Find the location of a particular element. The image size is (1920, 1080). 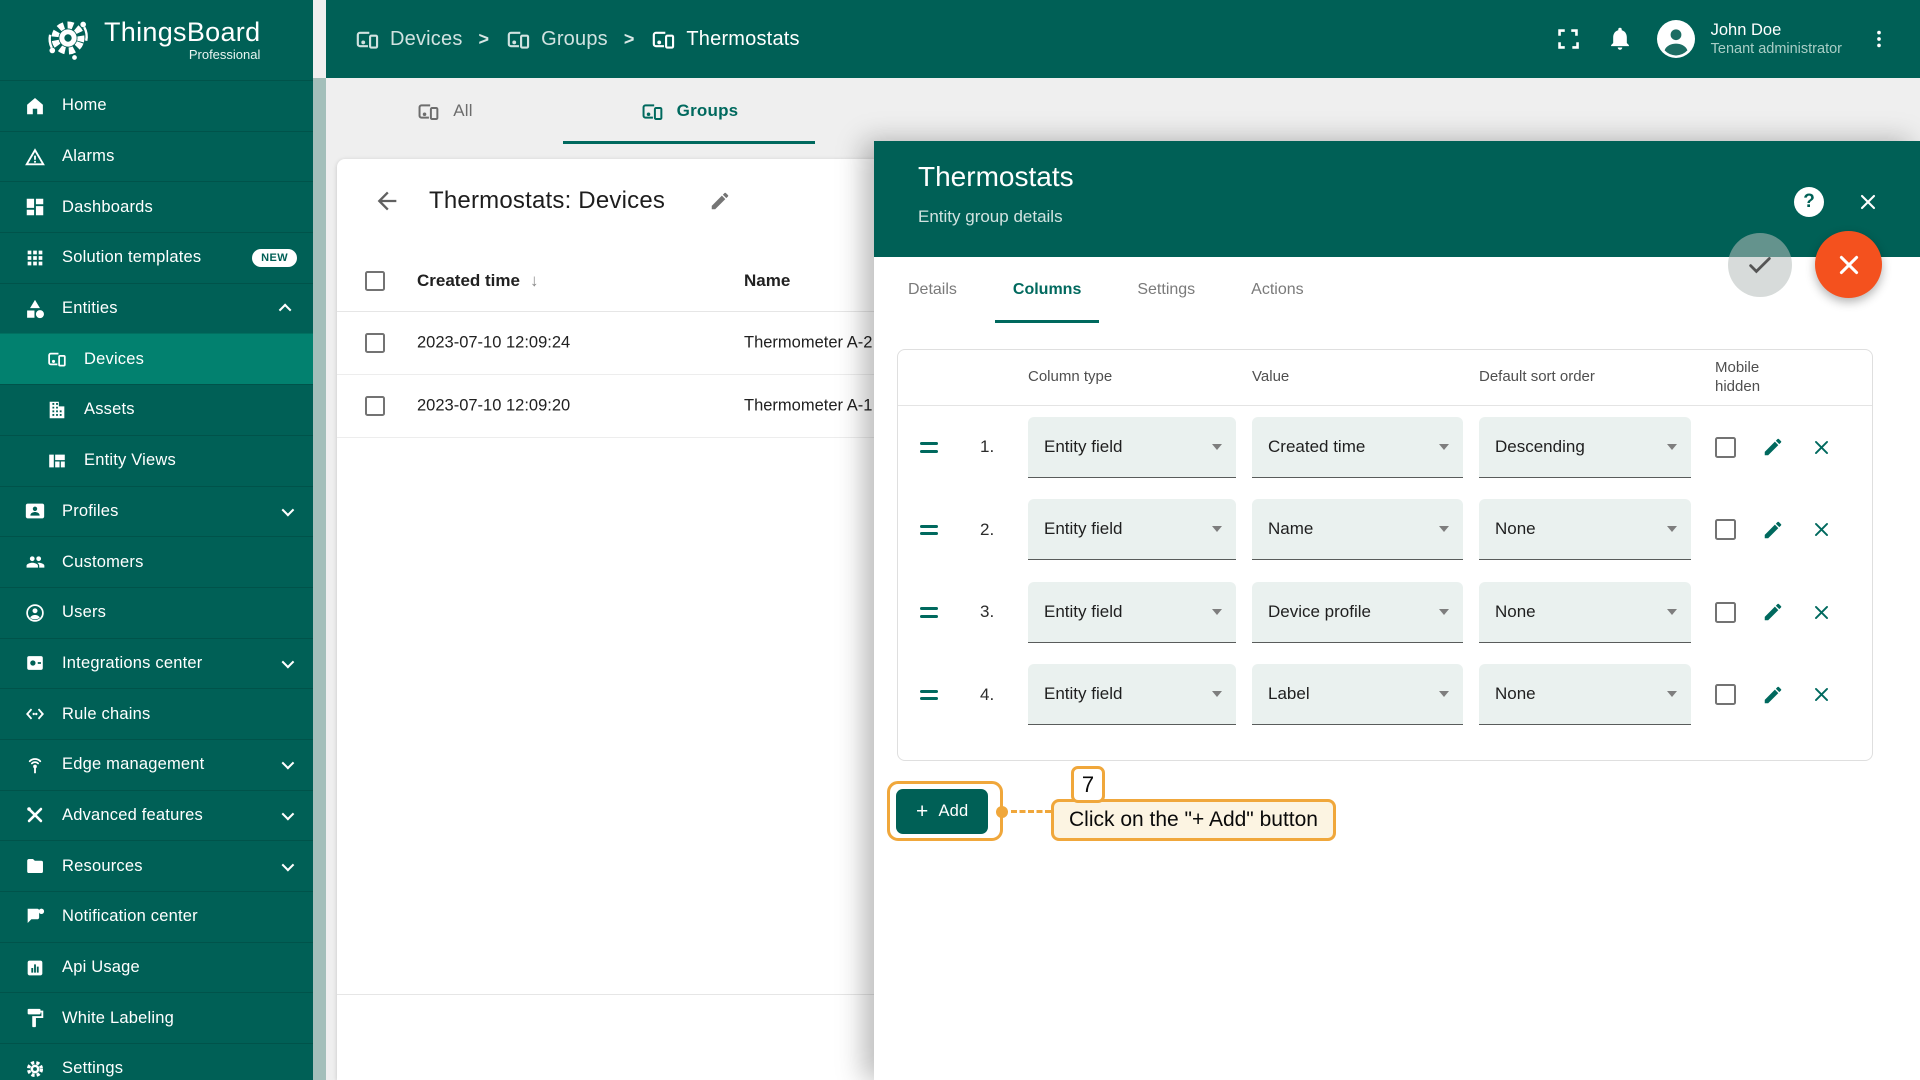

entity-view-tabs: All Groups is located at coordinates (1123, 111).